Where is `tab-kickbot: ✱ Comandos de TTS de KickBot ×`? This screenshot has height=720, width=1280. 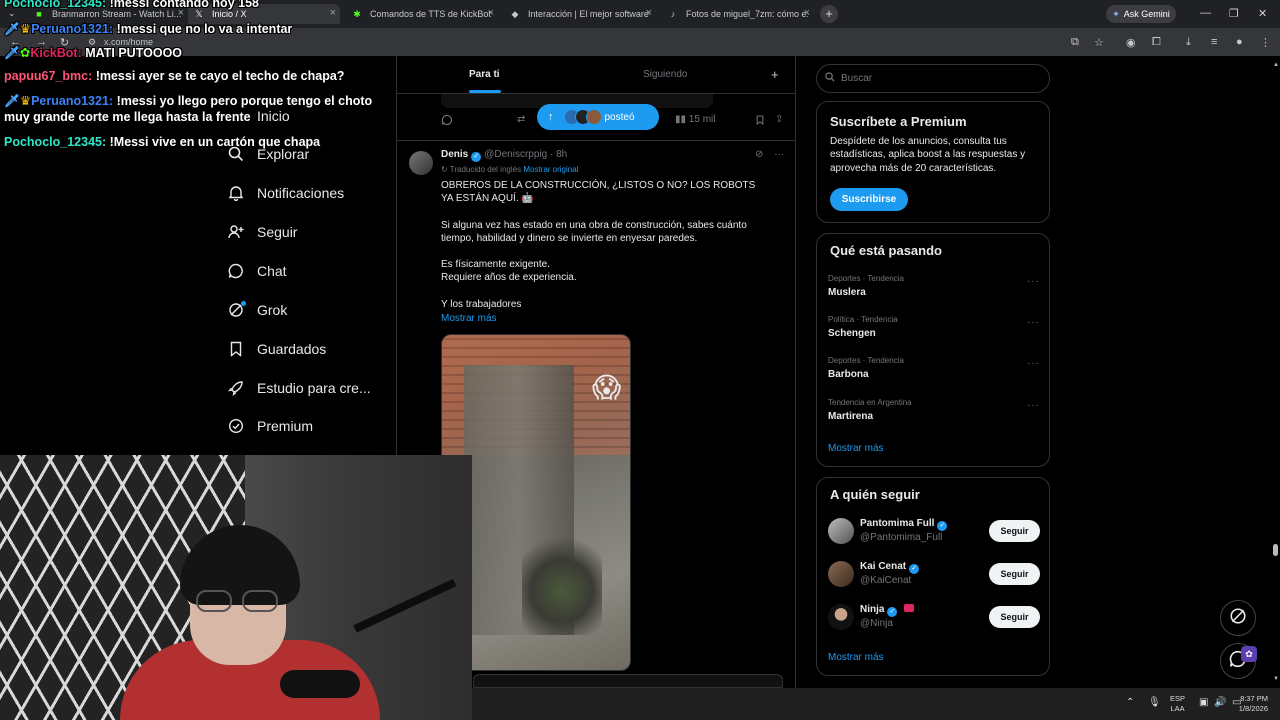 tab-kickbot: ✱ Comandos de TTS de KickBot × is located at coordinates (422, 14).